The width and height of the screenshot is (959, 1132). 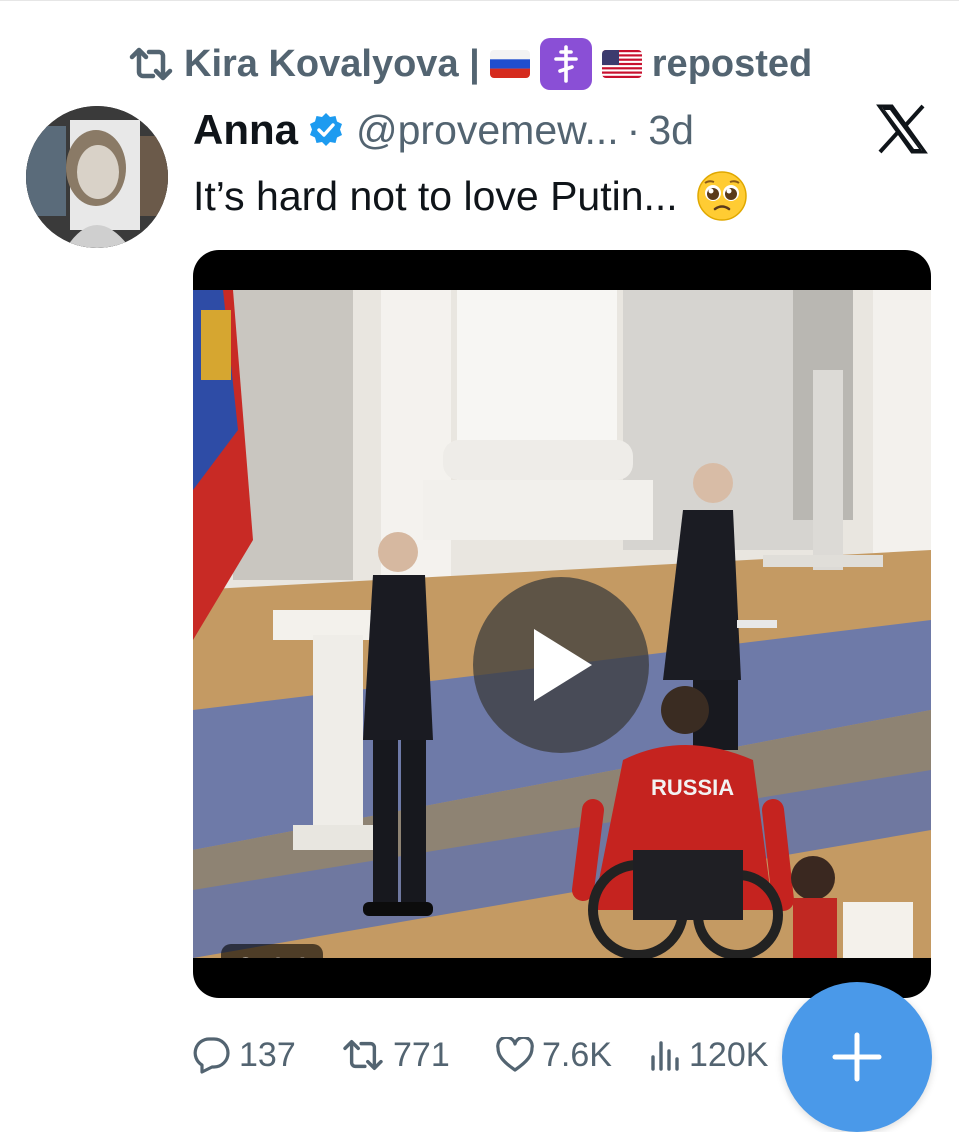 I want to click on reply-icon, so click(x=211, y=1055).